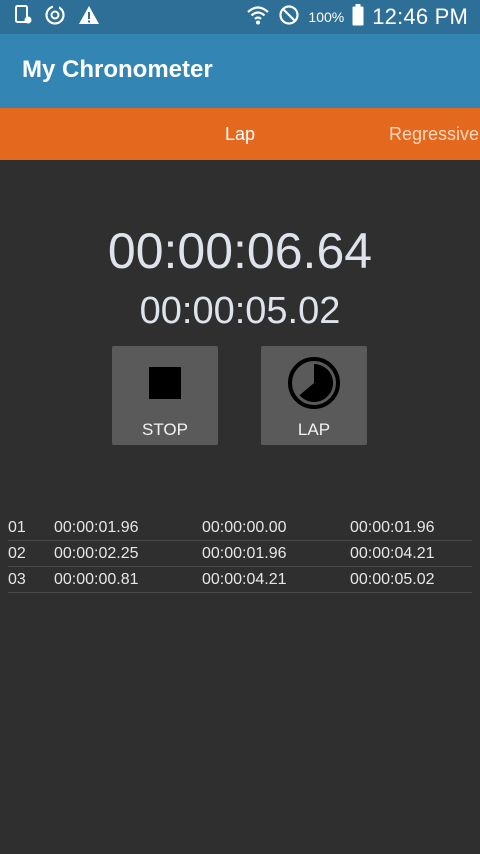  I want to click on status-bar: 100% 12:46 PM, so click(240, 17).